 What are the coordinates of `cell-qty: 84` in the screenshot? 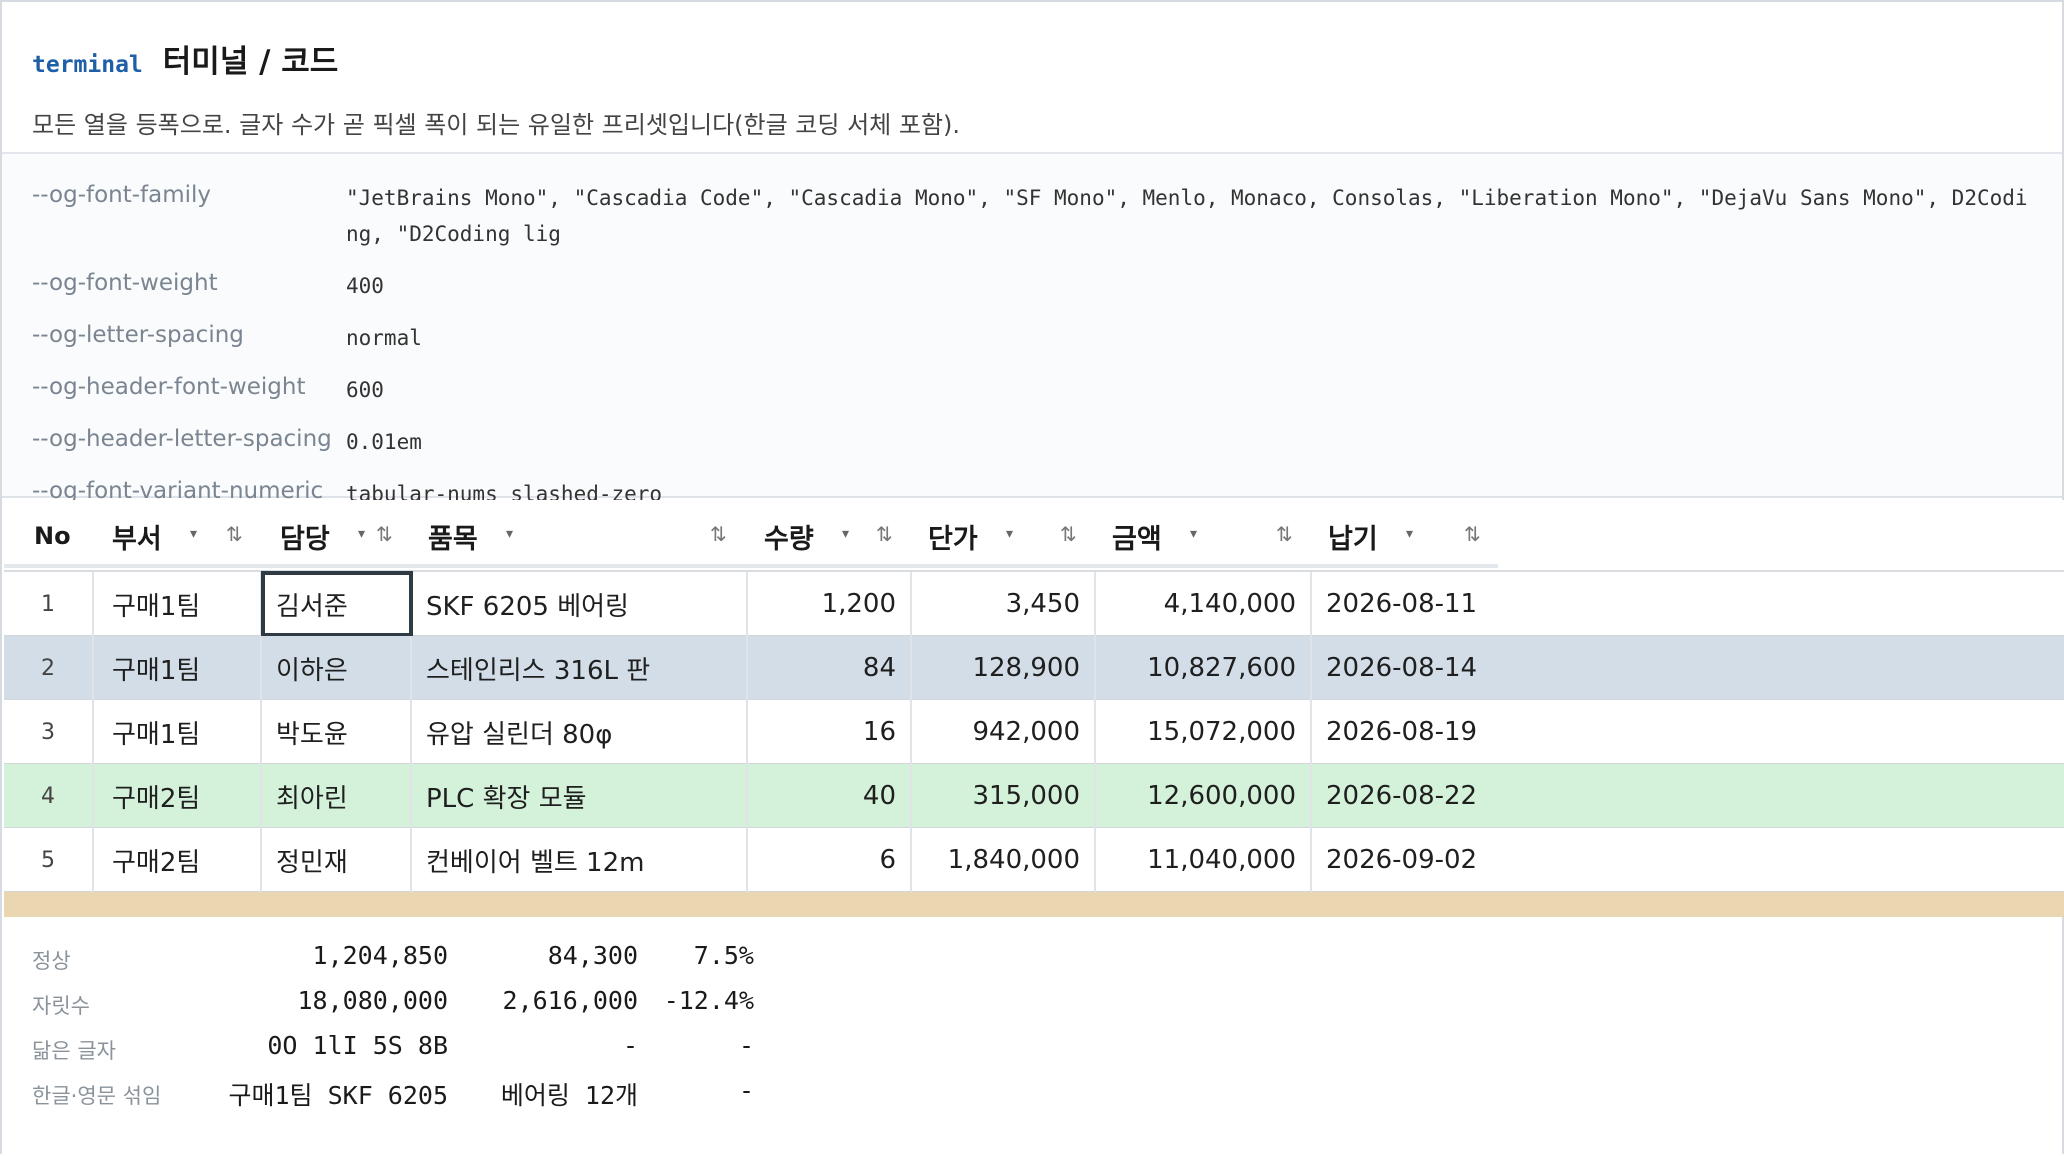 It's located at (830, 668).